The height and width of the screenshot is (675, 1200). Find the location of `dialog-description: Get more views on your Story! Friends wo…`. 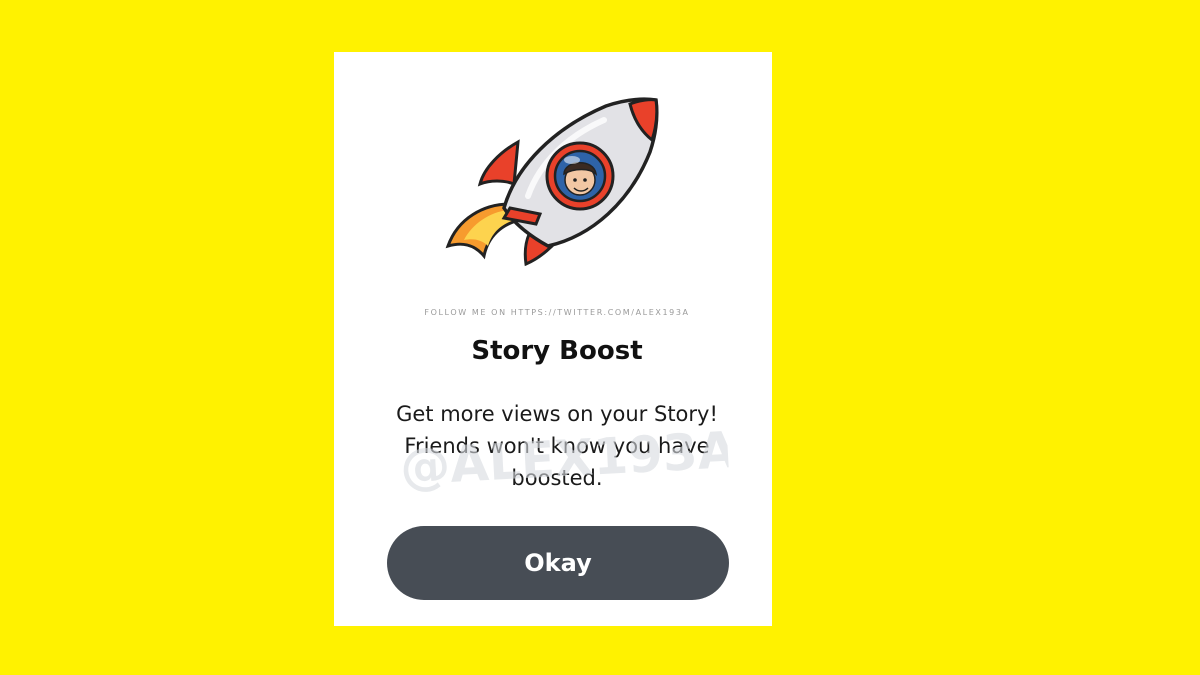

dialog-description: Get more views on your Story! Friends wo… is located at coordinates (557, 446).